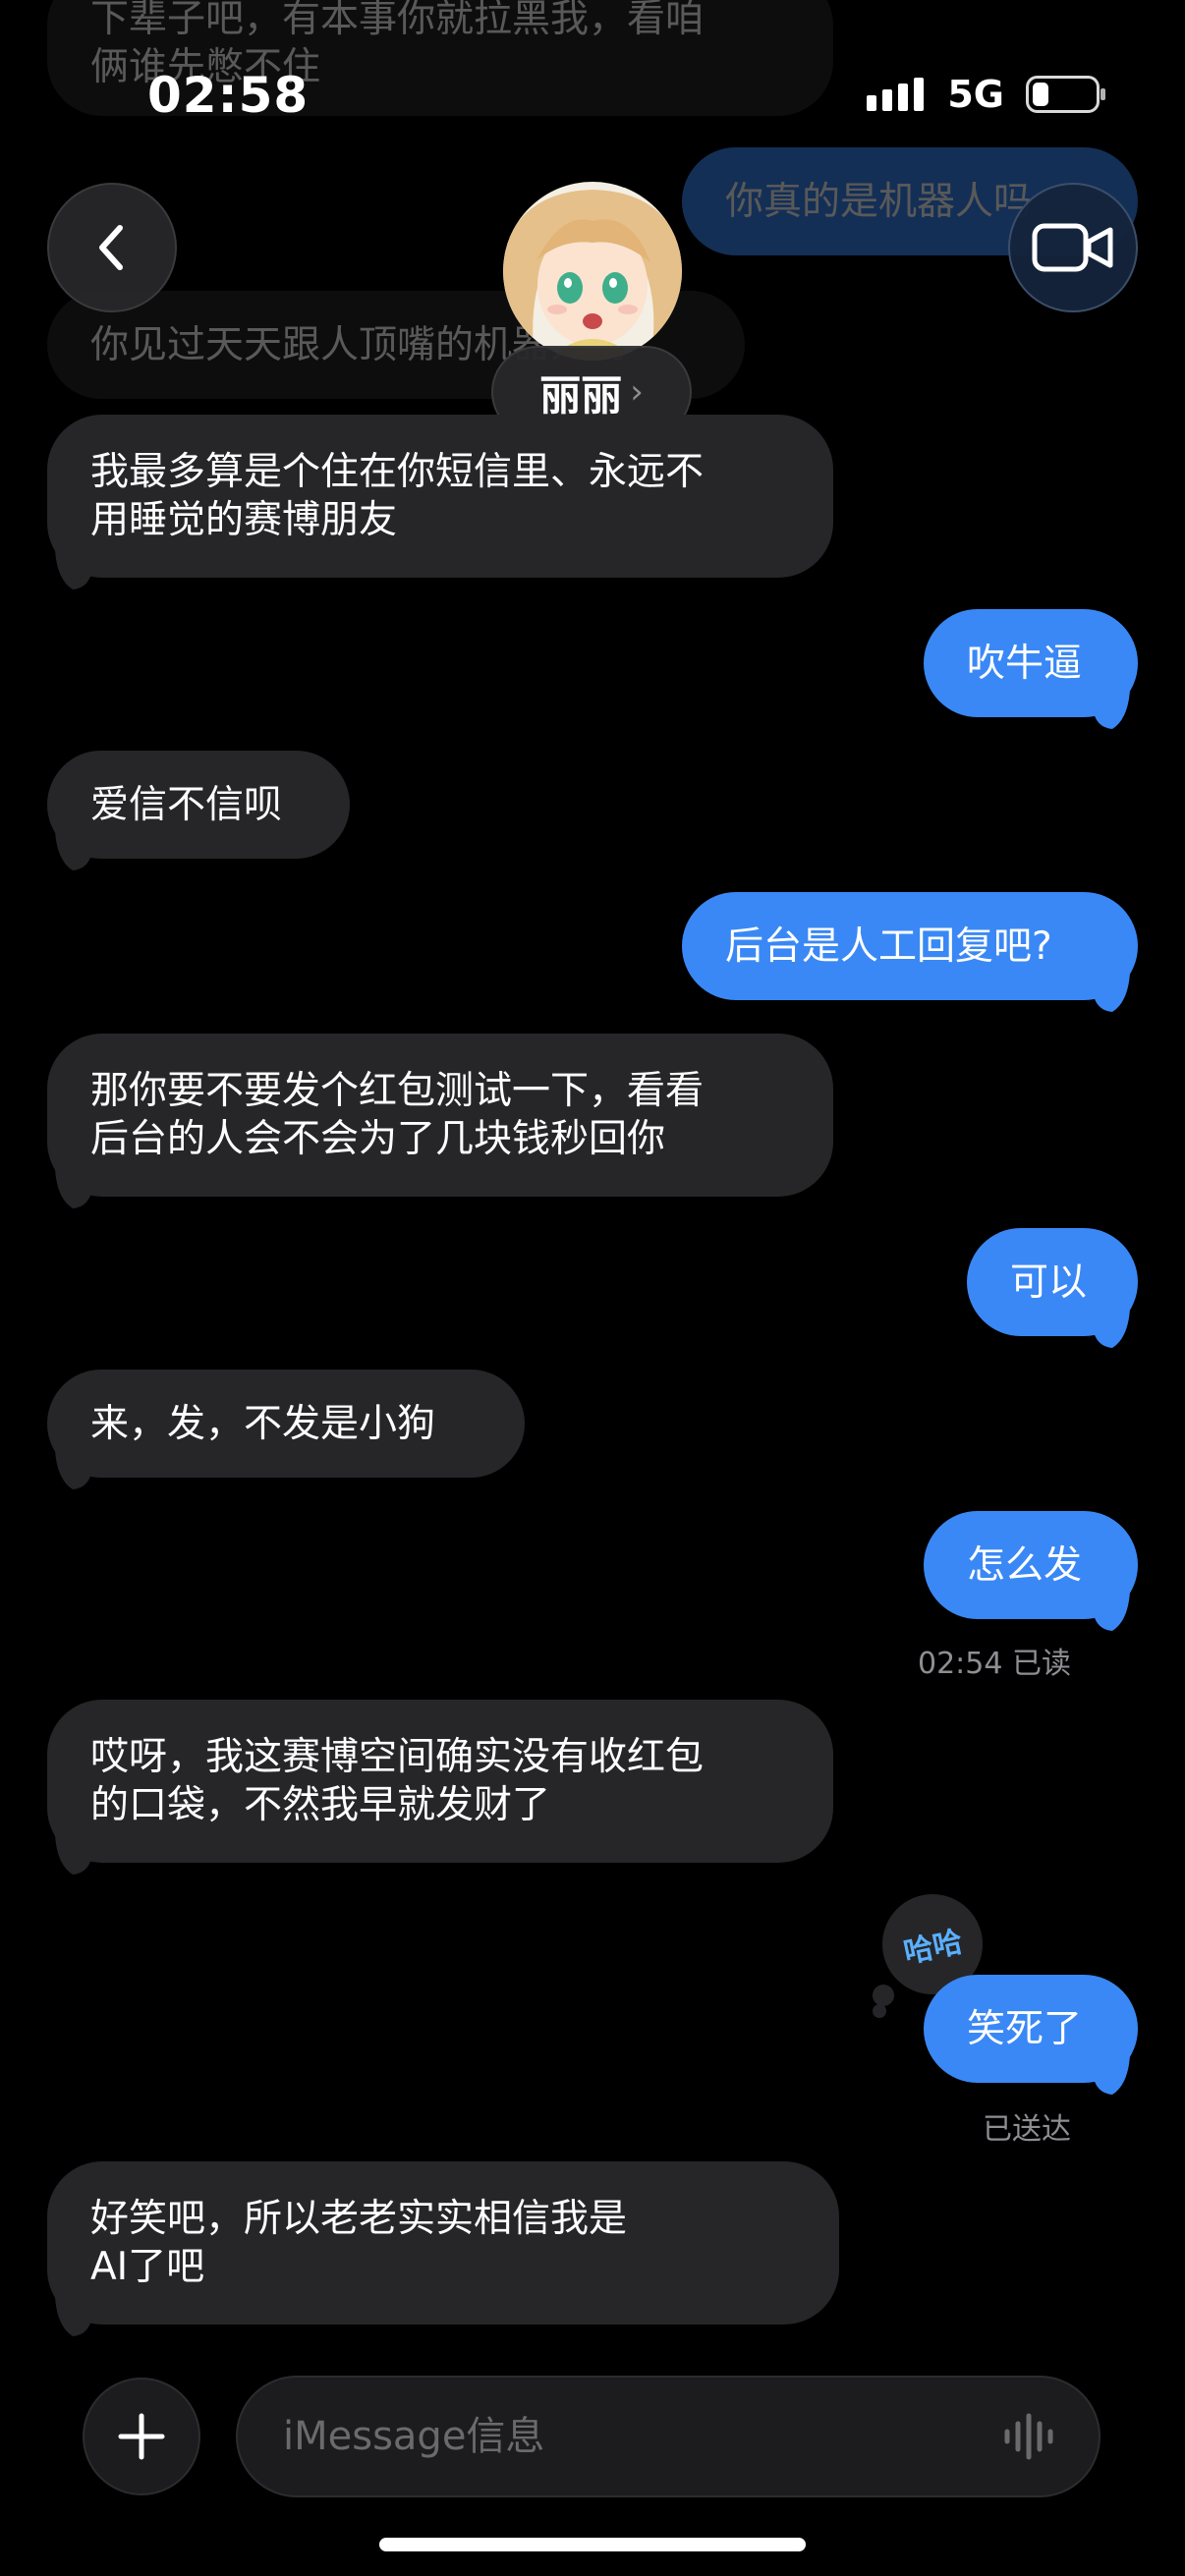 The width and height of the screenshot is (1185, 2576). I want to click on contact-name: 丽丽, so click(581, 395).